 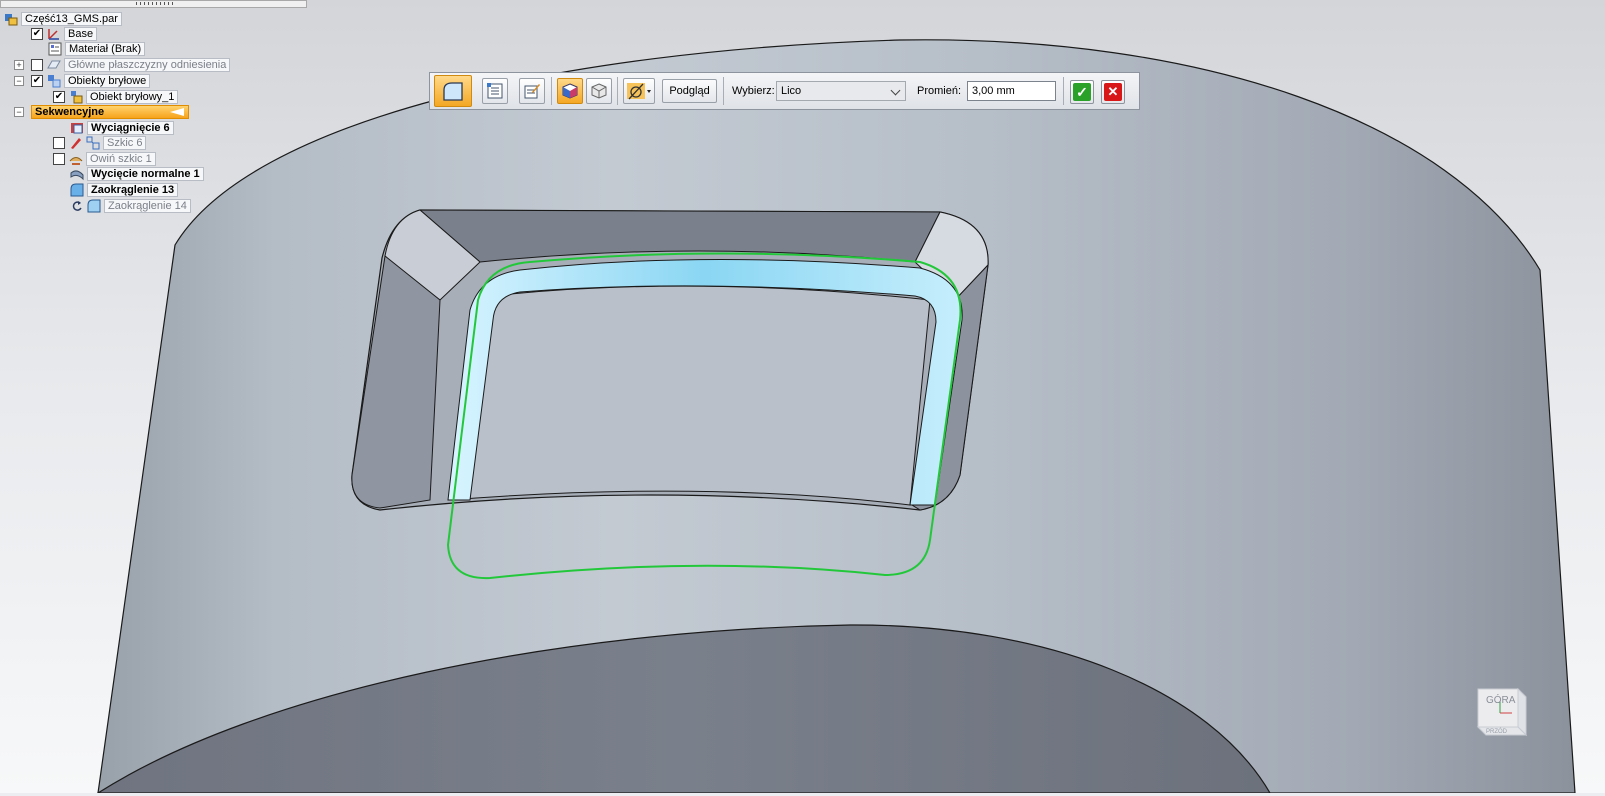 What do you see at coordinates (64, 34) in the screenshot?
I see `tree-item-base: ✔ Base` at bounding box center [64, 34].